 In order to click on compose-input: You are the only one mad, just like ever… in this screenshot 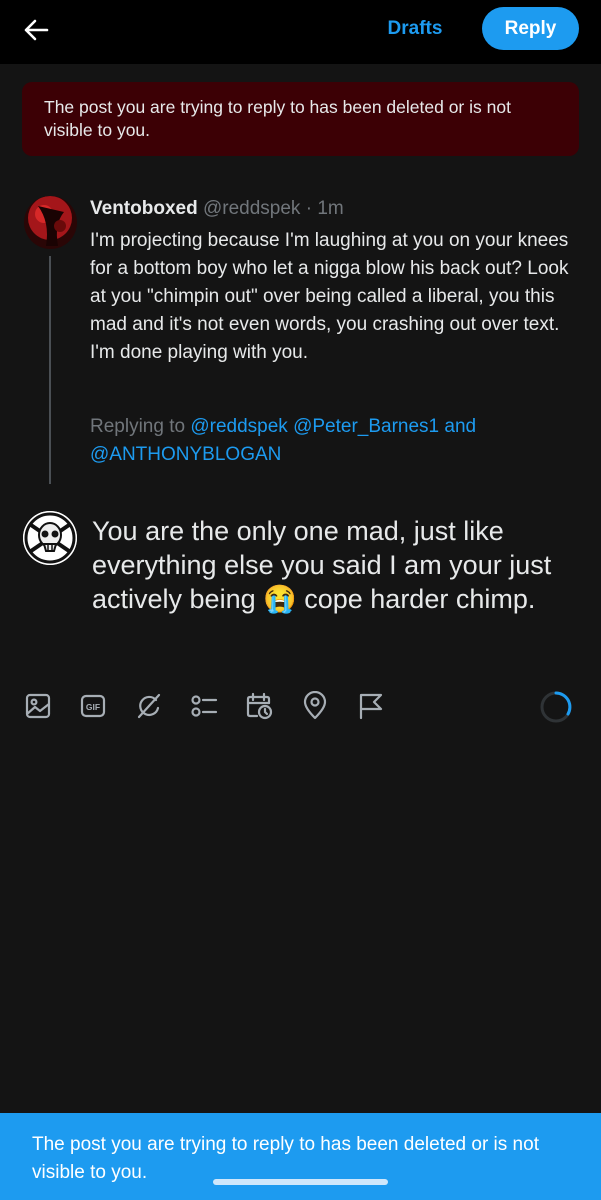, I will do `click(339, 565)`.